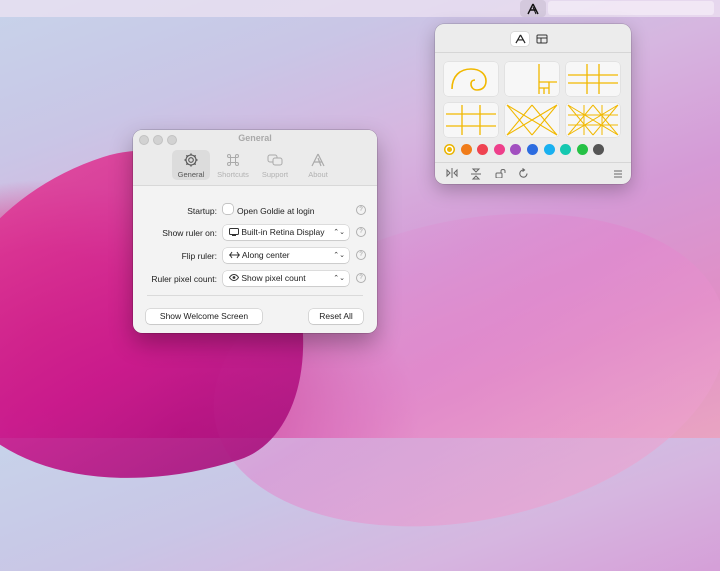 The width and height of the screenshot is (720, 571). I want to click on pixel-count-select: Show pixel count ⌃⌄, so click(286, 278).